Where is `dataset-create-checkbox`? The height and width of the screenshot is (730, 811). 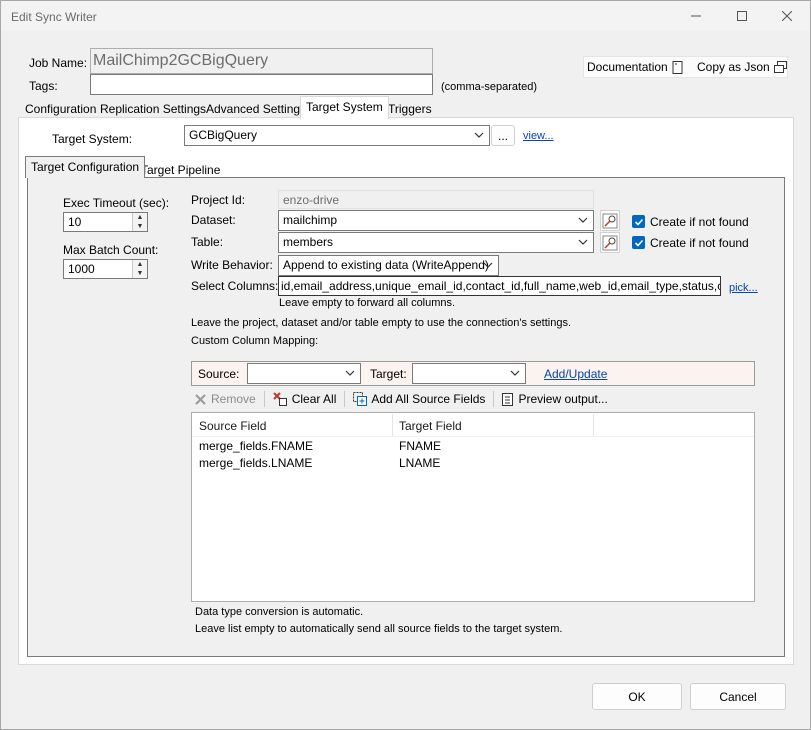 dataset-create-checkbox is located at coordinates (638, 221).